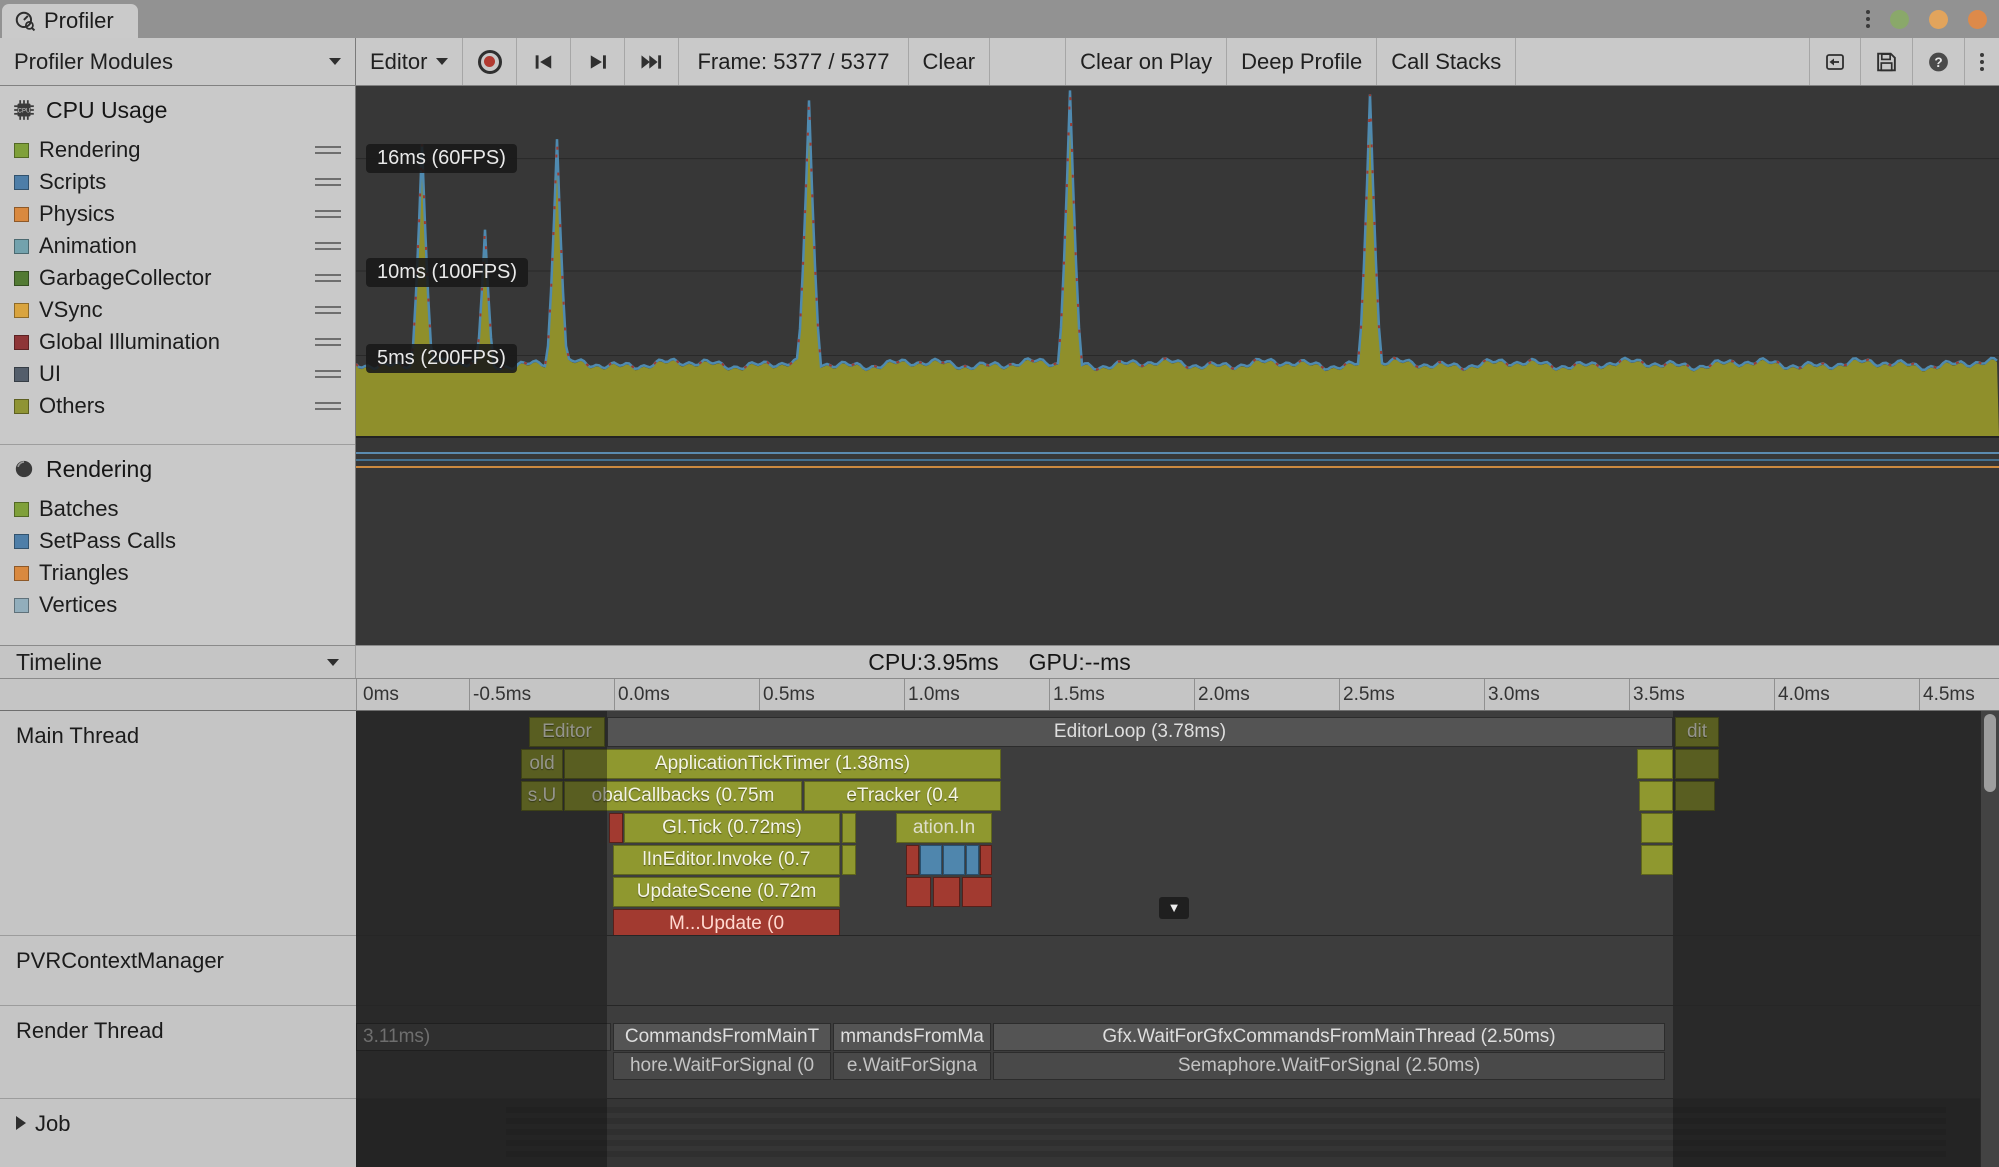  Describe the element at coordinates (1868, 19) in the screenshot. I see `window-menu-icon` at that location.